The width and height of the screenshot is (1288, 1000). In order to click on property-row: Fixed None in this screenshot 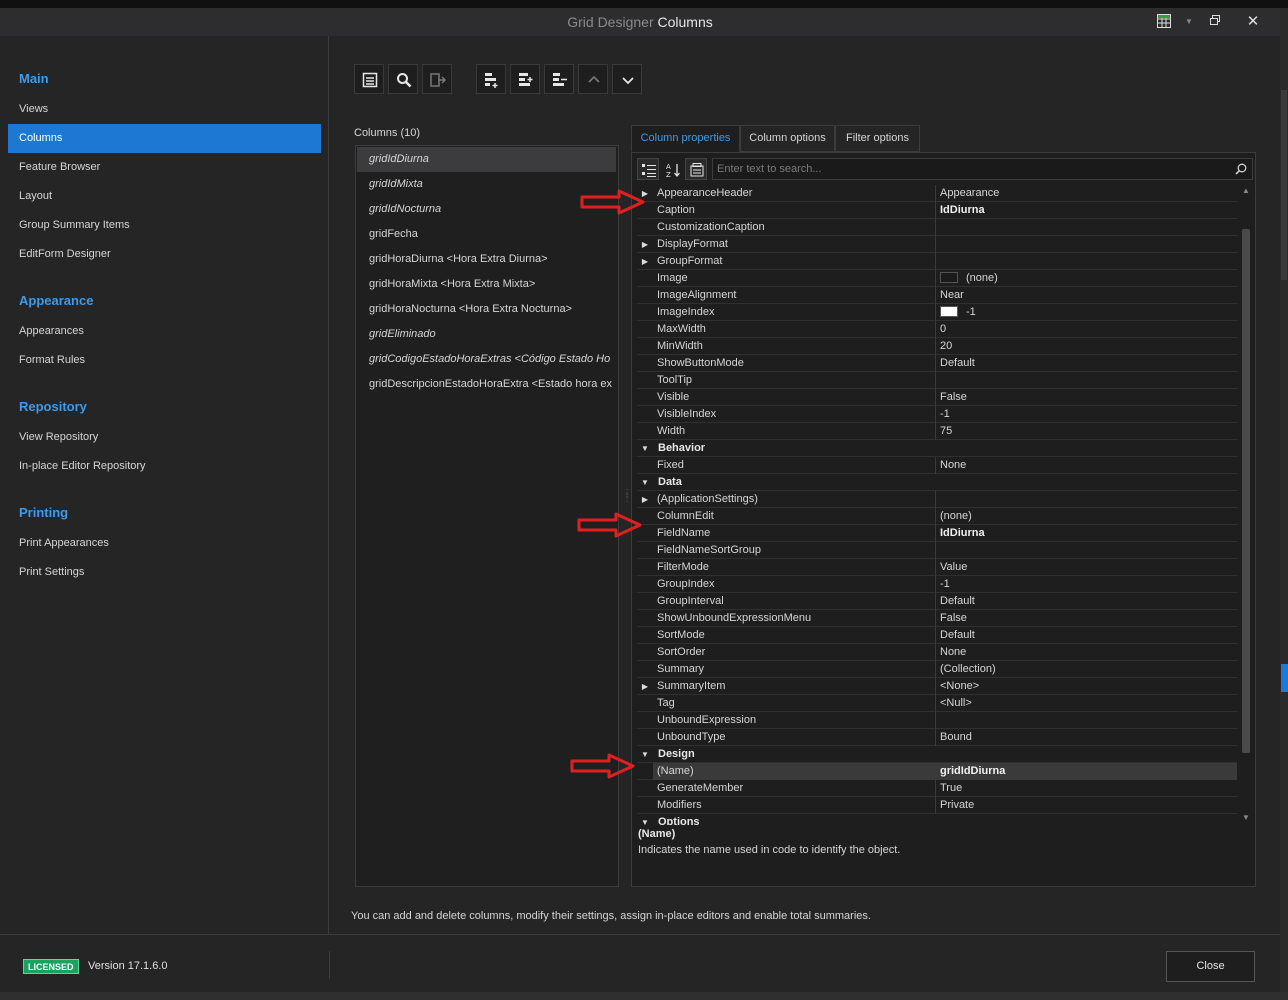, I will do `click(937, 465)`.